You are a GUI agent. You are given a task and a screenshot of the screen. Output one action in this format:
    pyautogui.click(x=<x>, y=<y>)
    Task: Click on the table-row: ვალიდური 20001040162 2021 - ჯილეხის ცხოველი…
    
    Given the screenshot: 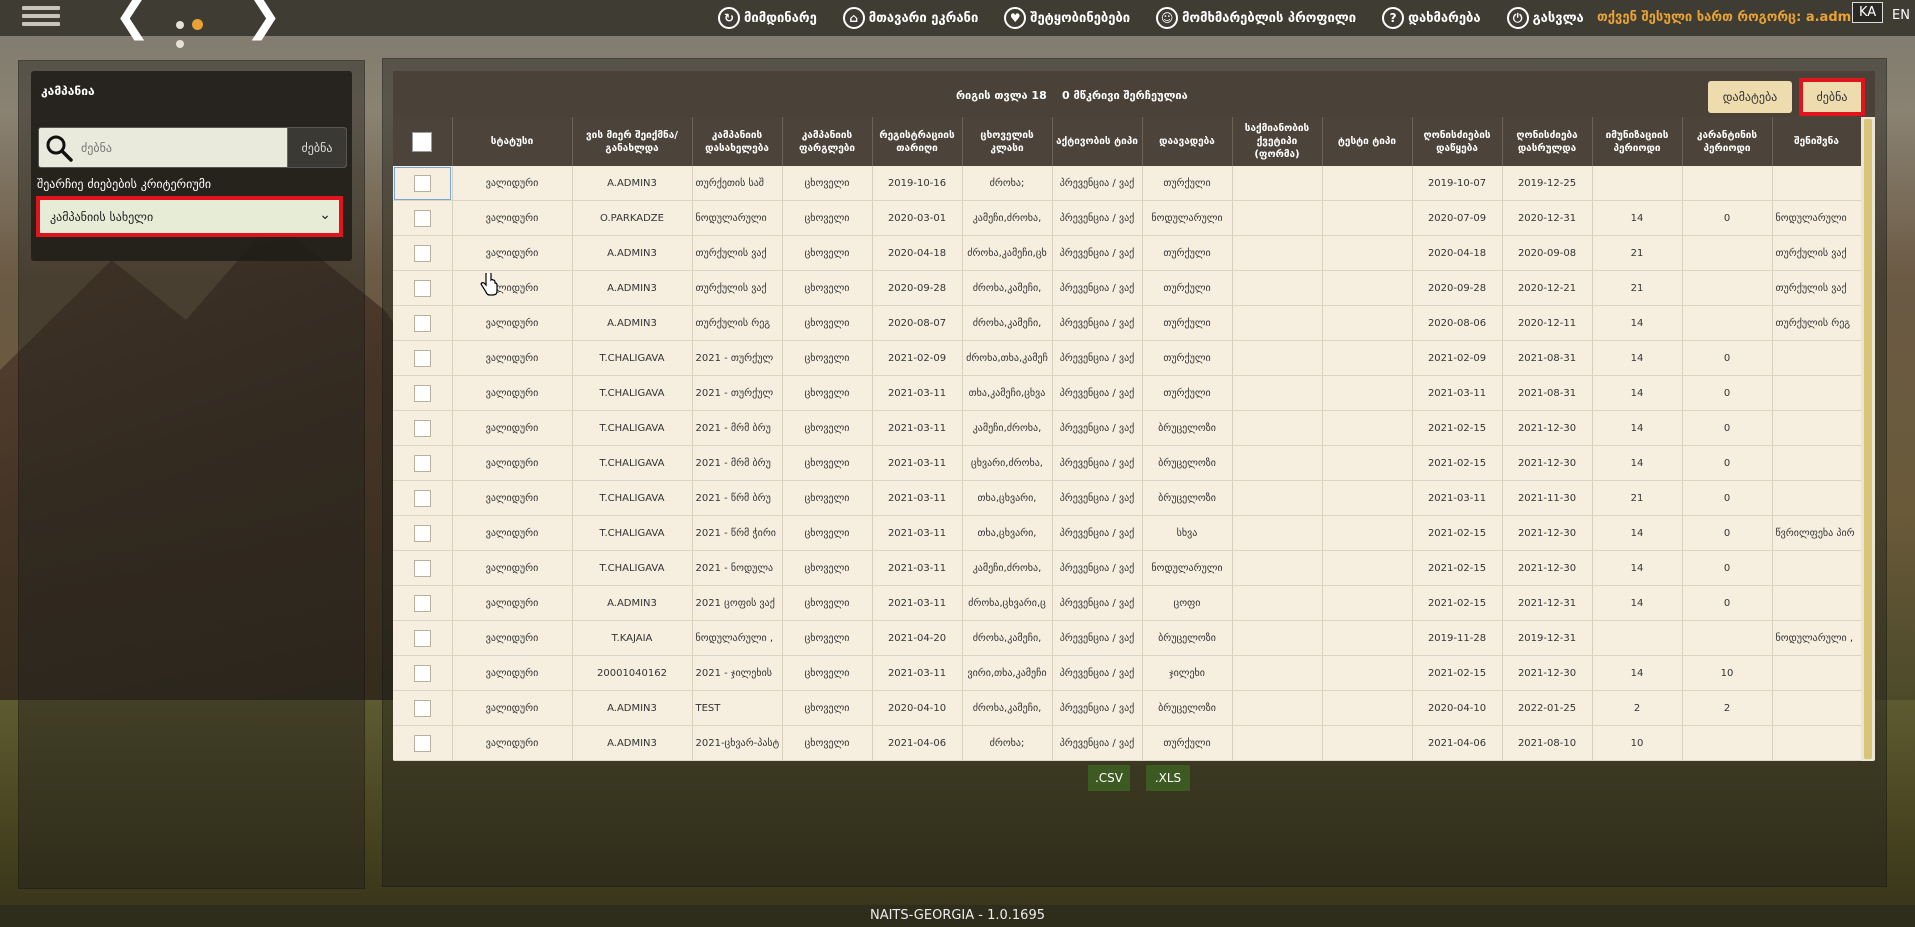 What is the action you would take?
    pyautogui.click(x=1127, y=673)
    